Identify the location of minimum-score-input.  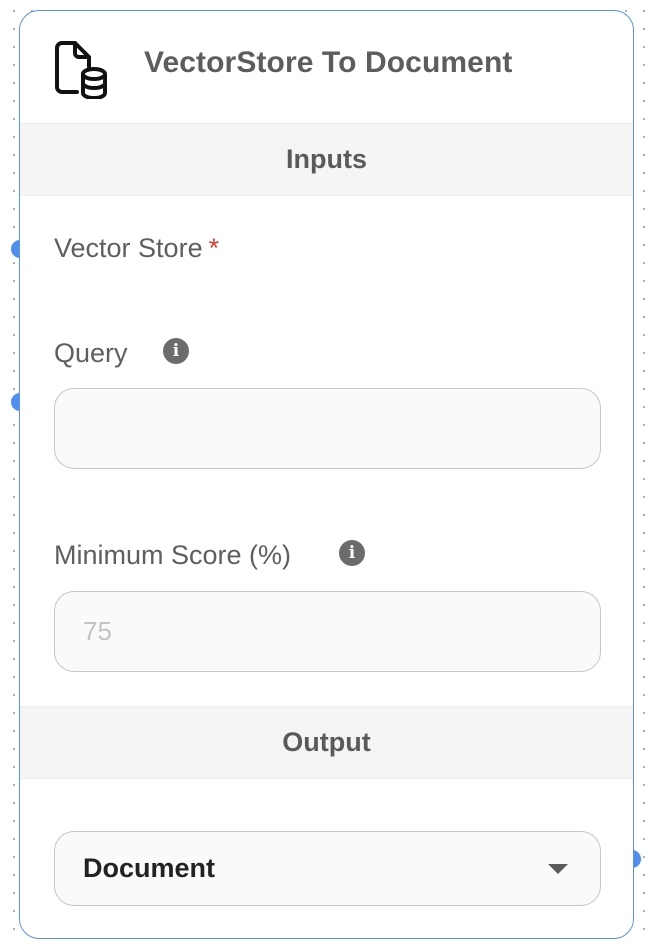
(327, 631).